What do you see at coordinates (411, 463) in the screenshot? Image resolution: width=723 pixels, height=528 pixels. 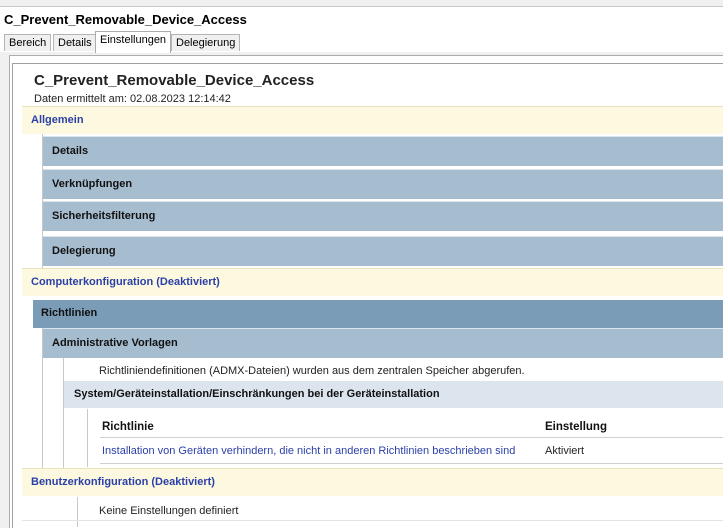 I see `table-row-divider` at bounding box center [411, 463].